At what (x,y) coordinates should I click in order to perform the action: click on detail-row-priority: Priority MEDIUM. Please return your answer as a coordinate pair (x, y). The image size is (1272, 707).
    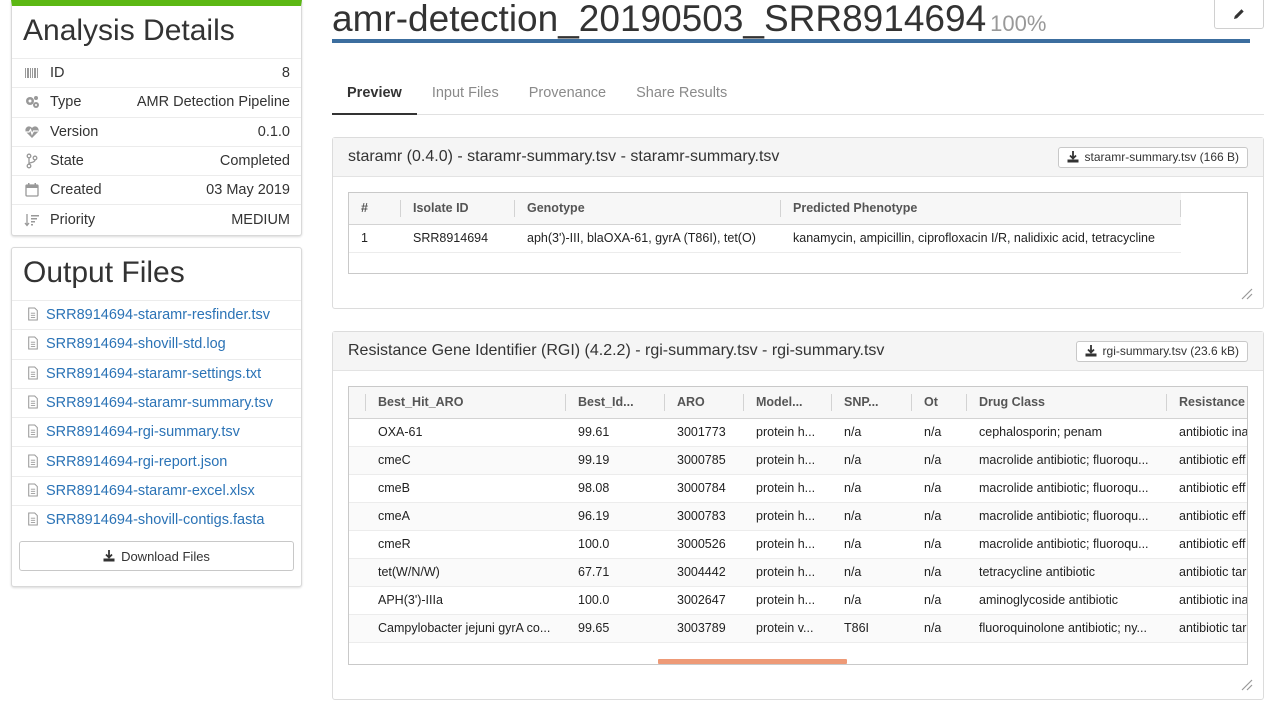
    Looking at the image, I should click on (156, 218).